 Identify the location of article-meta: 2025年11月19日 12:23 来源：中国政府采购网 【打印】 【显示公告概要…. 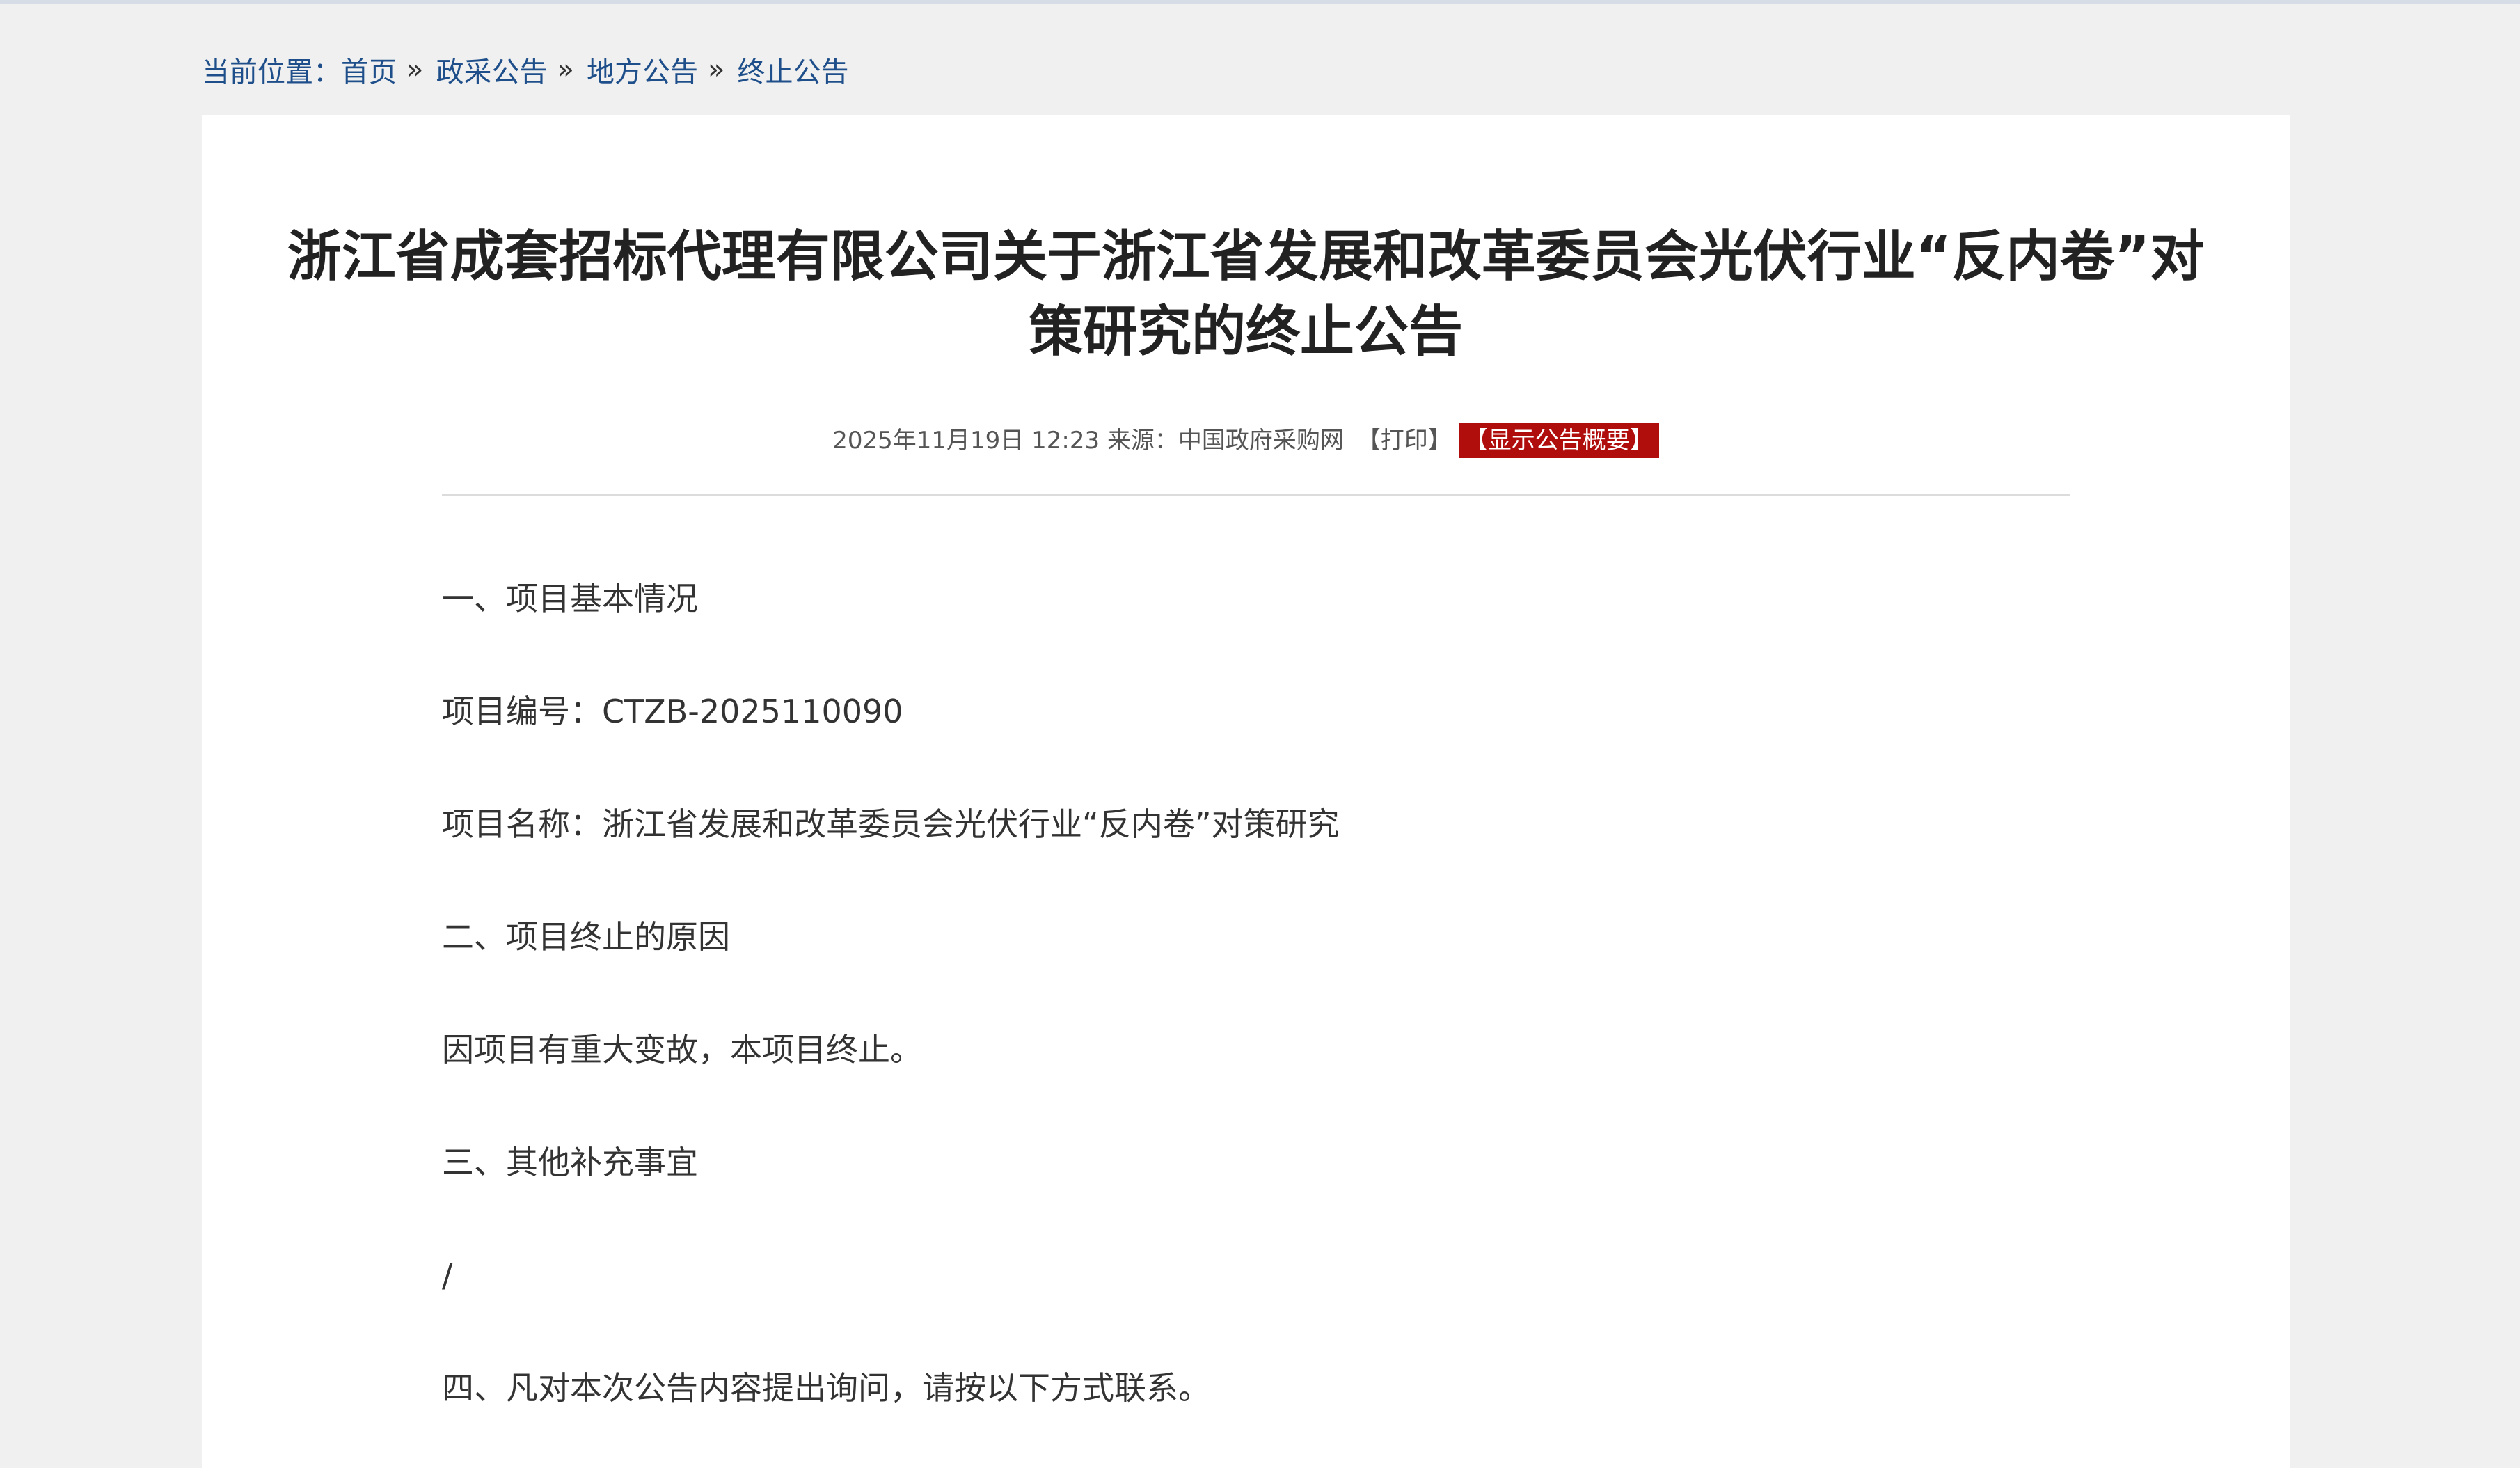
(1246, 440).